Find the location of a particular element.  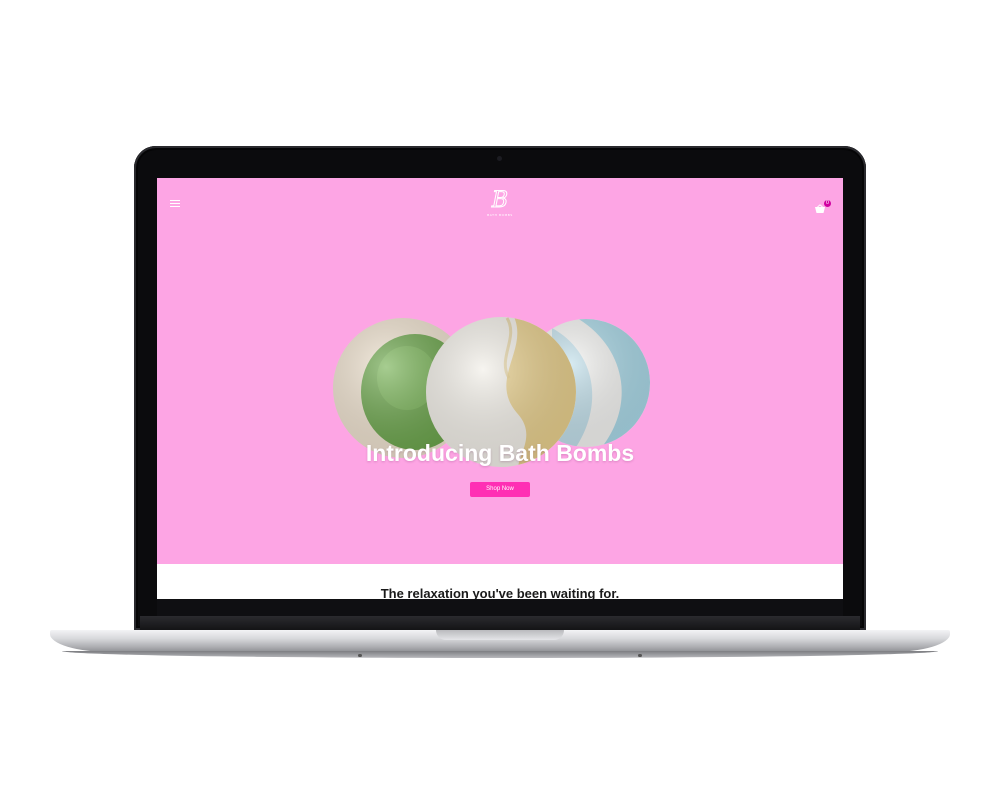

camera-dot is located at coordinates (499, 158).